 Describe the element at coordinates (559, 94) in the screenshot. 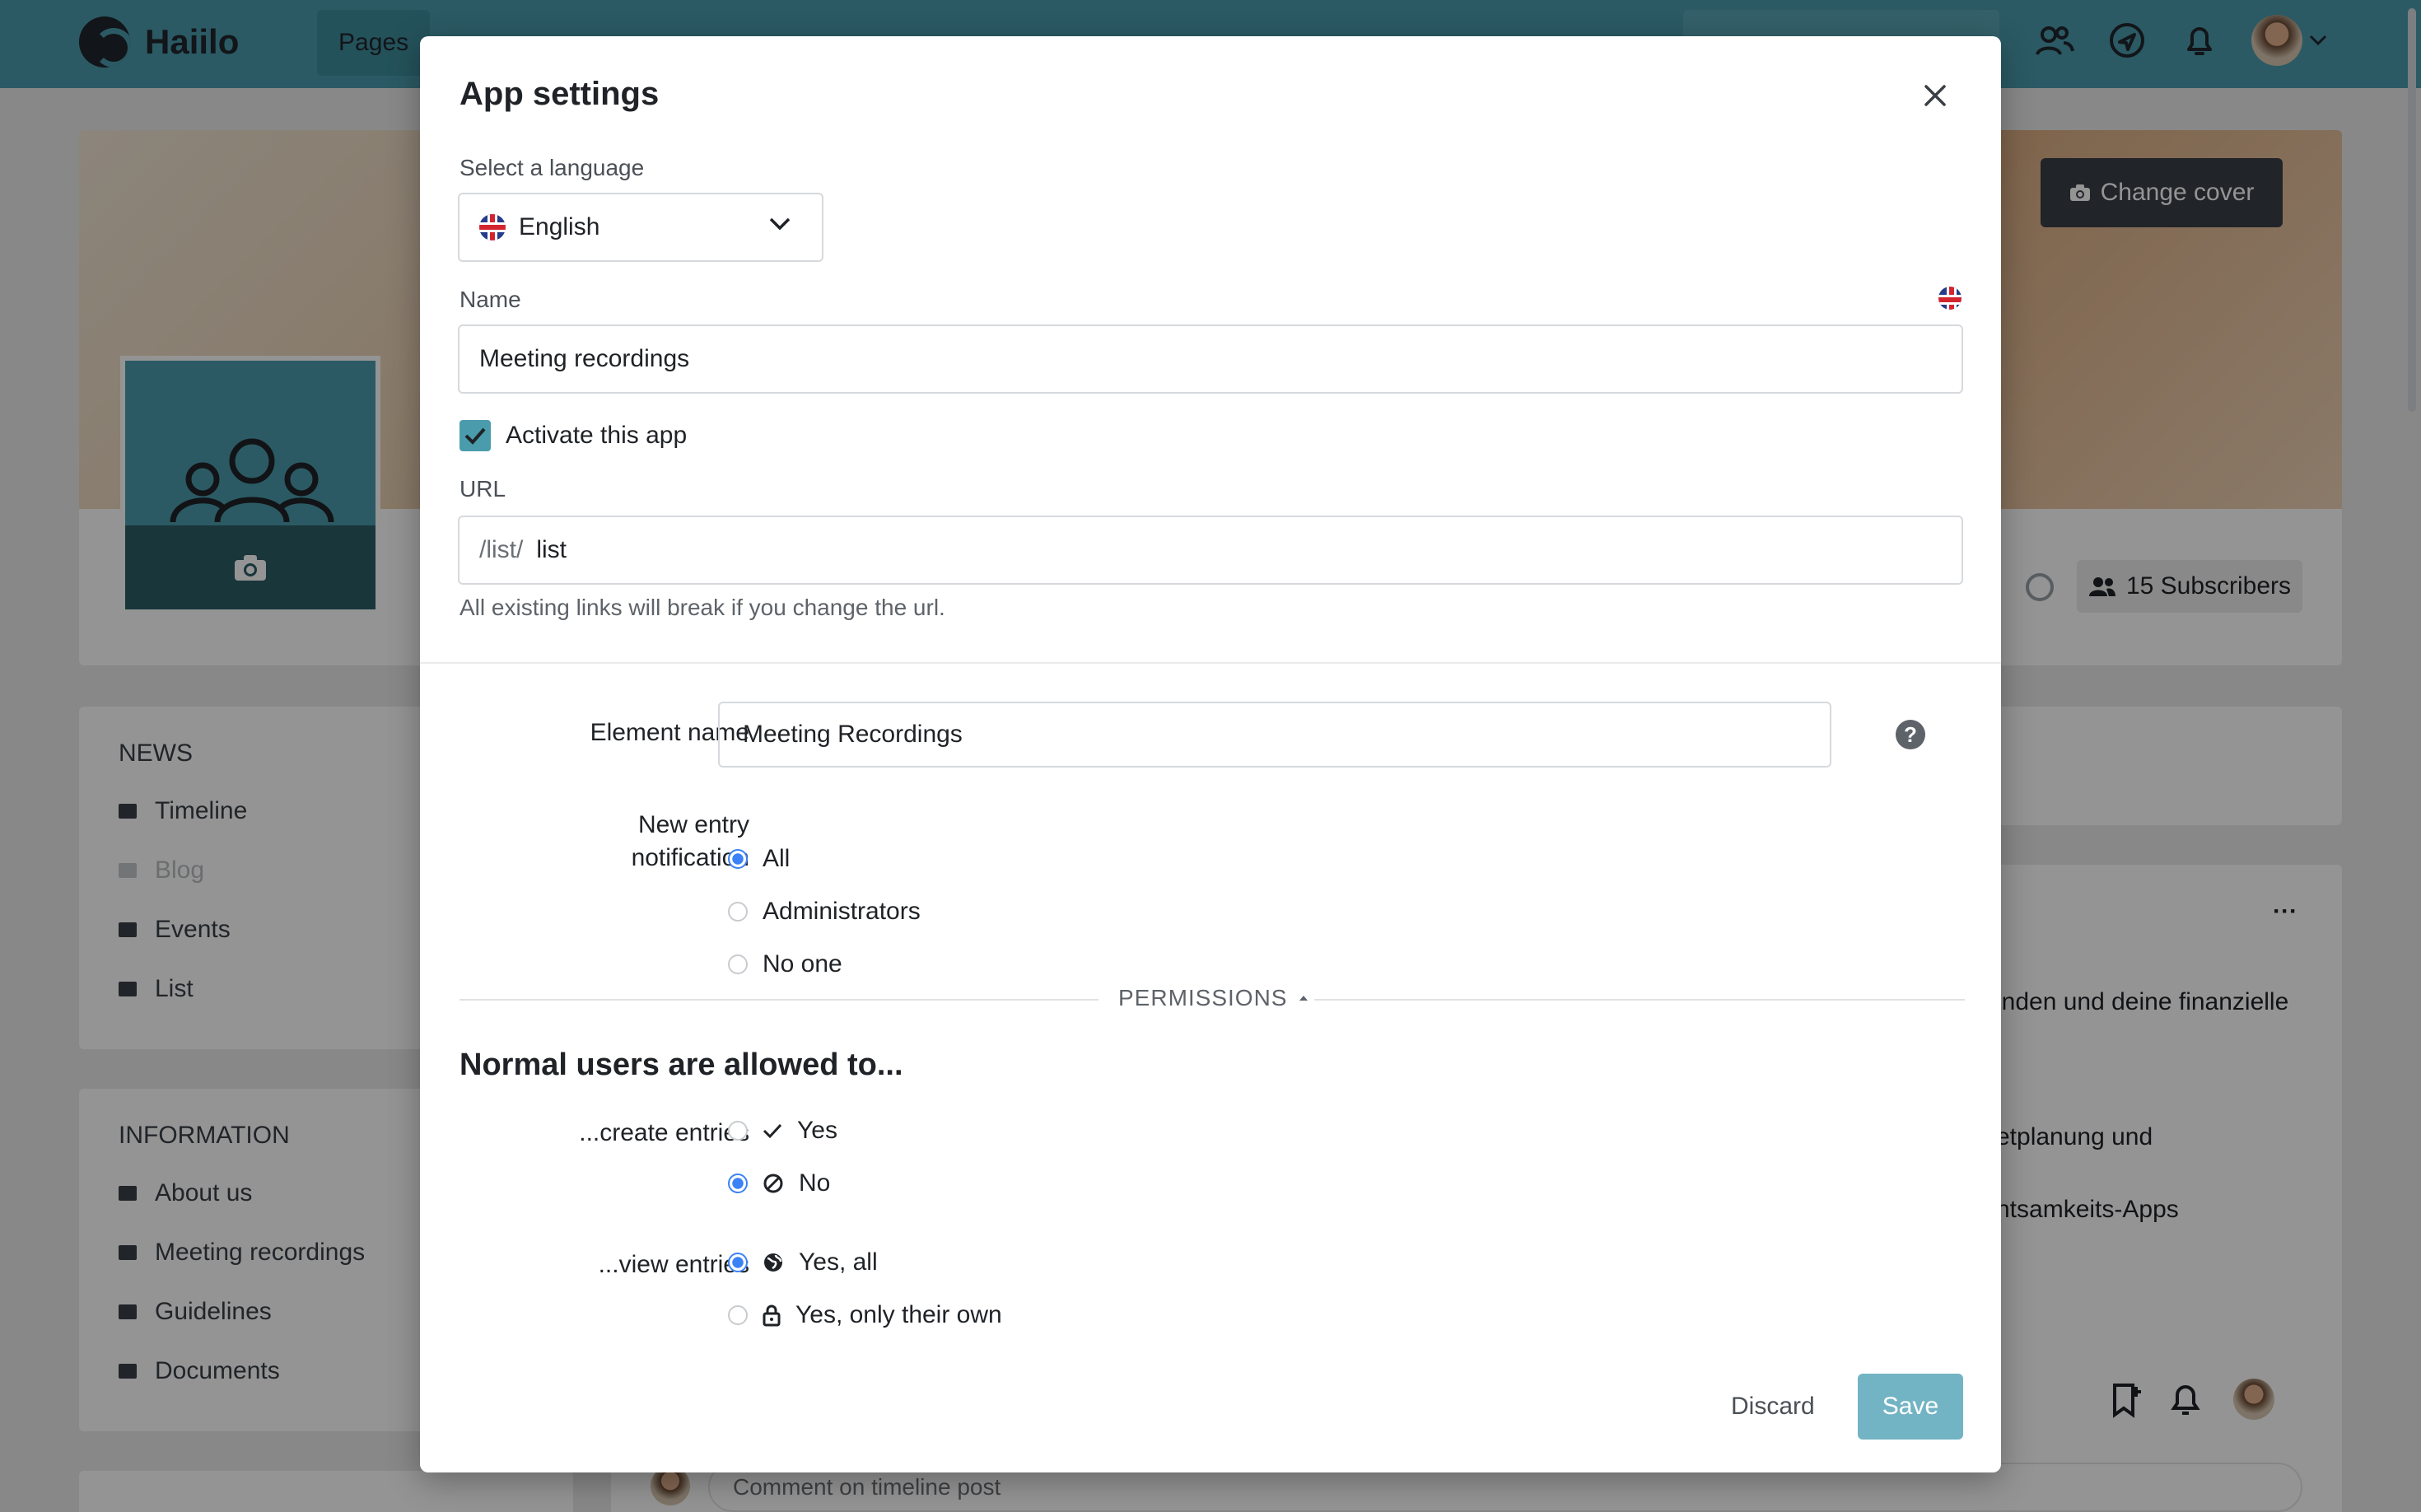

I see `dialog-title: App settings` at that location.